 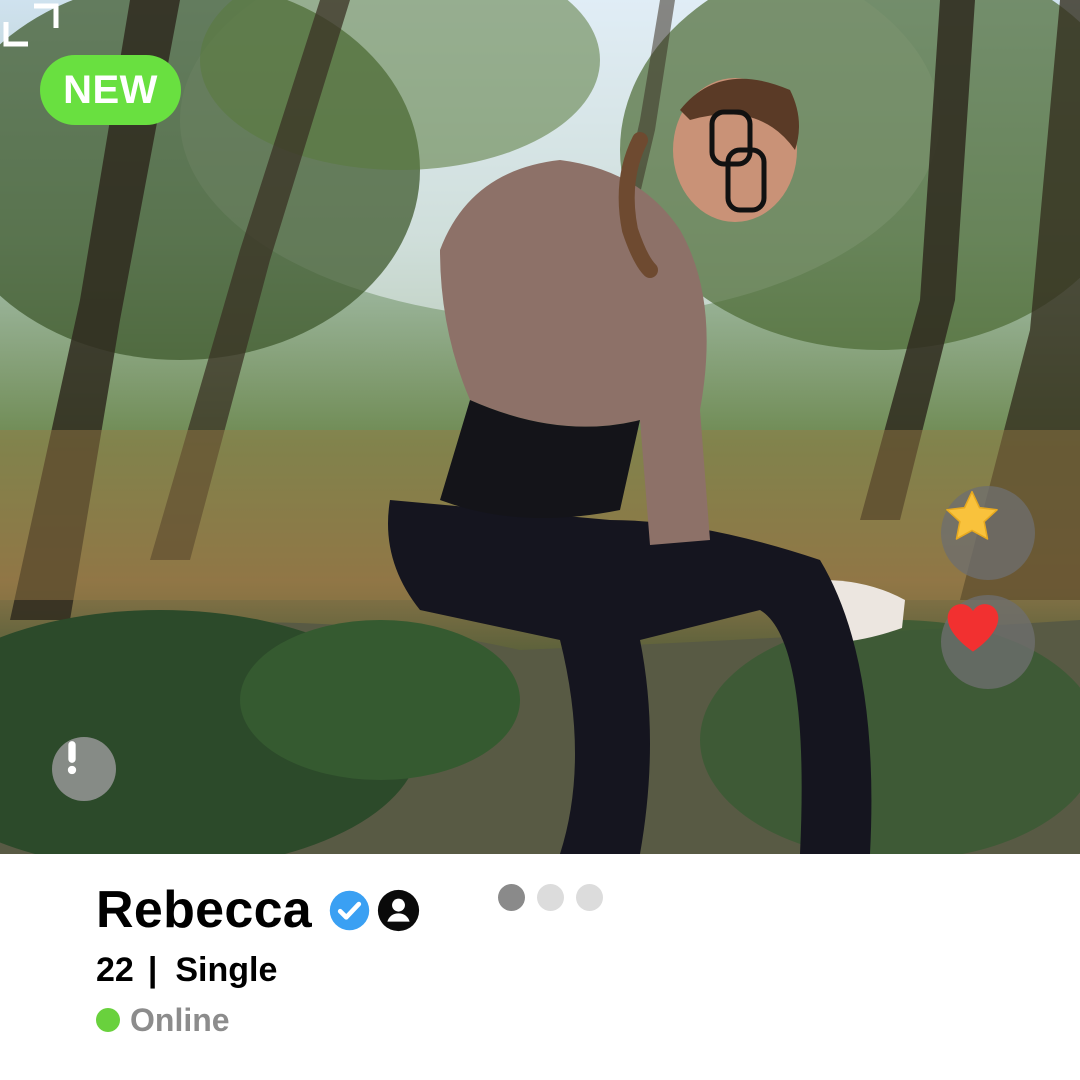 I want to click on like-button, so click(x=988, y=642).